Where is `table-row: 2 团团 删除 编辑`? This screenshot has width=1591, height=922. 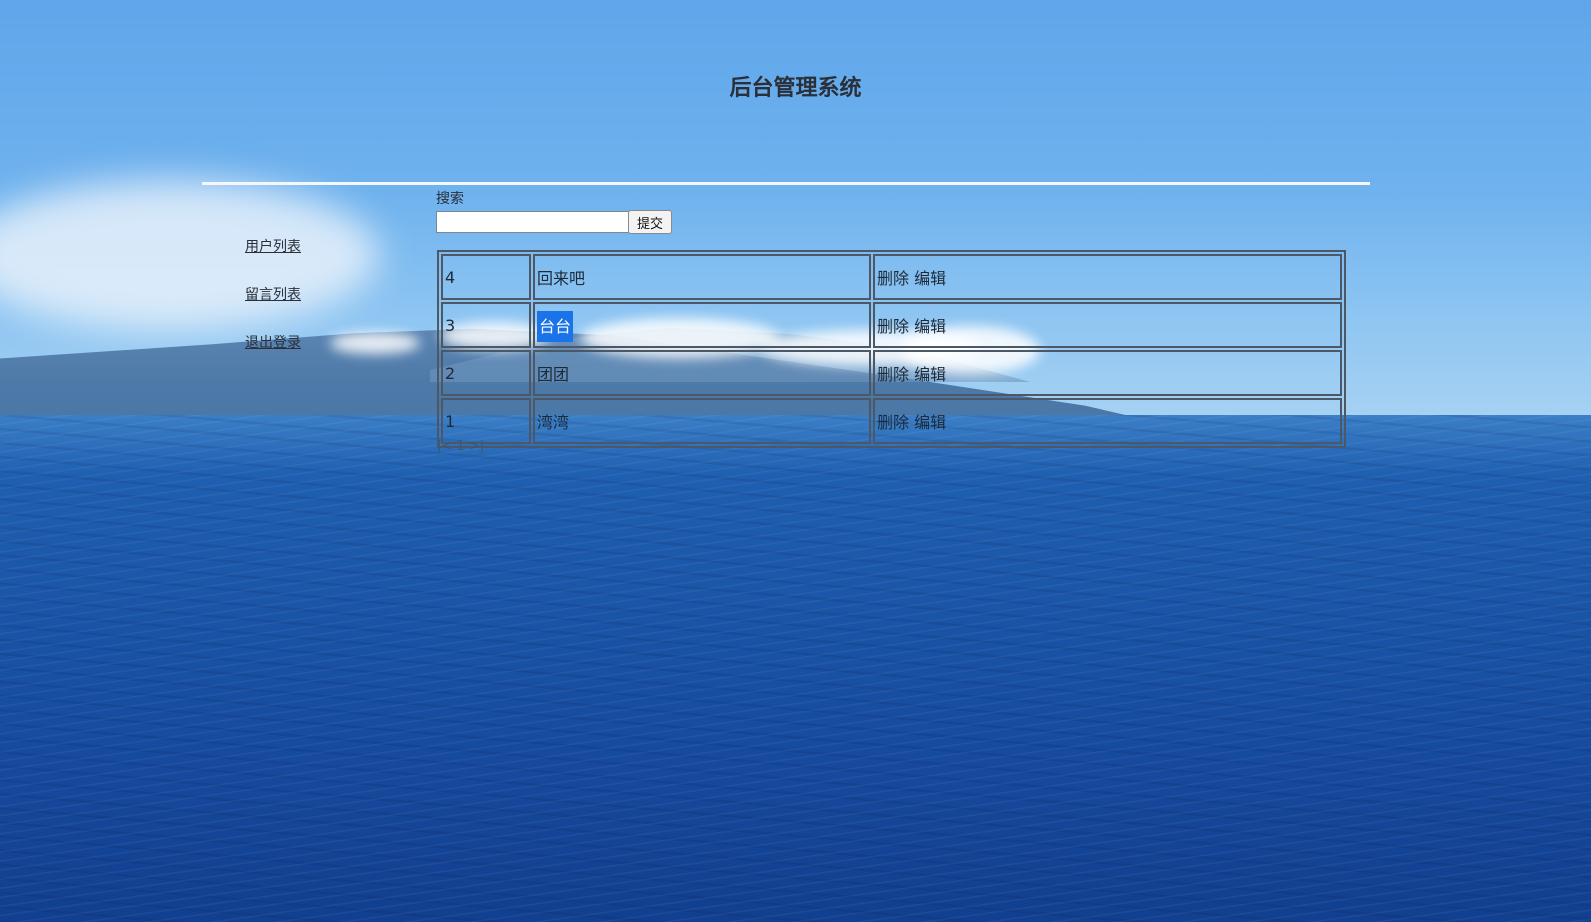 table-row: 2 团团 删除 编辑 is located at coordinates (891, 373).